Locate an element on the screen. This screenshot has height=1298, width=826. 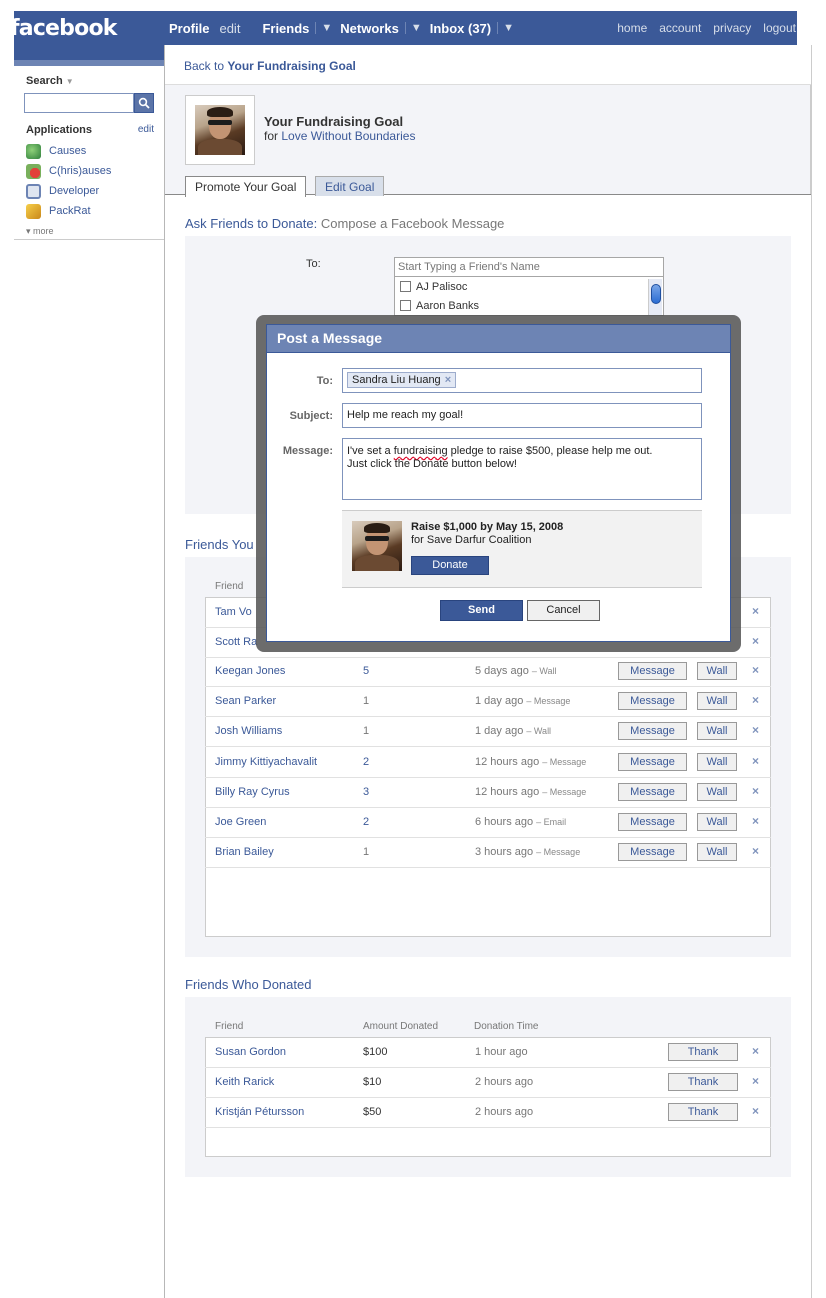
facebook-logo: facebook is located at coordinates (63, 28).